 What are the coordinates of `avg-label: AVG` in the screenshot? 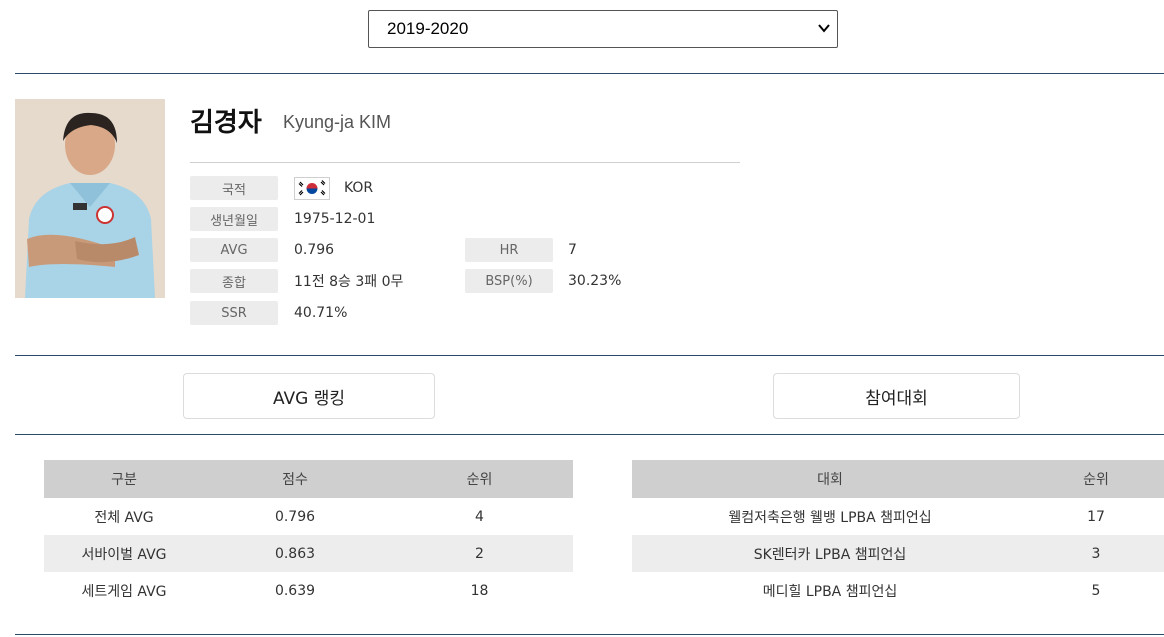 It's located at (234, 250).